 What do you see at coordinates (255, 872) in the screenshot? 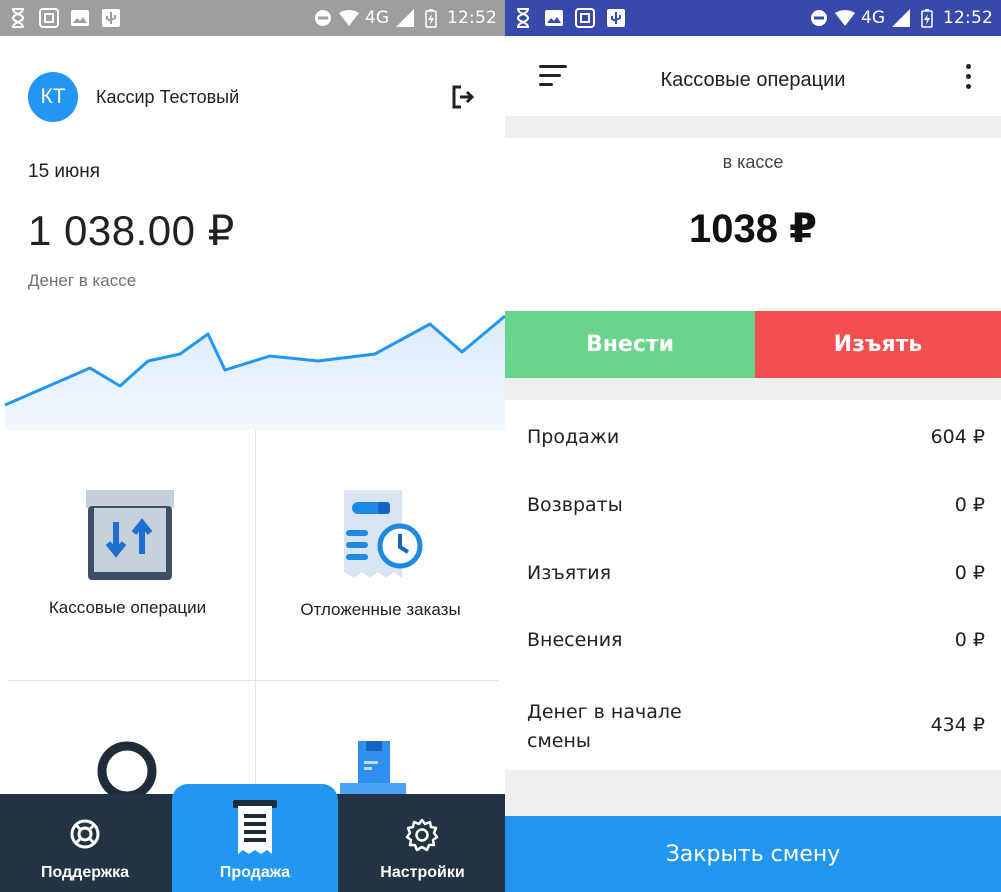
I see `nav-label: Продажа` at bounding box center [255, 872].